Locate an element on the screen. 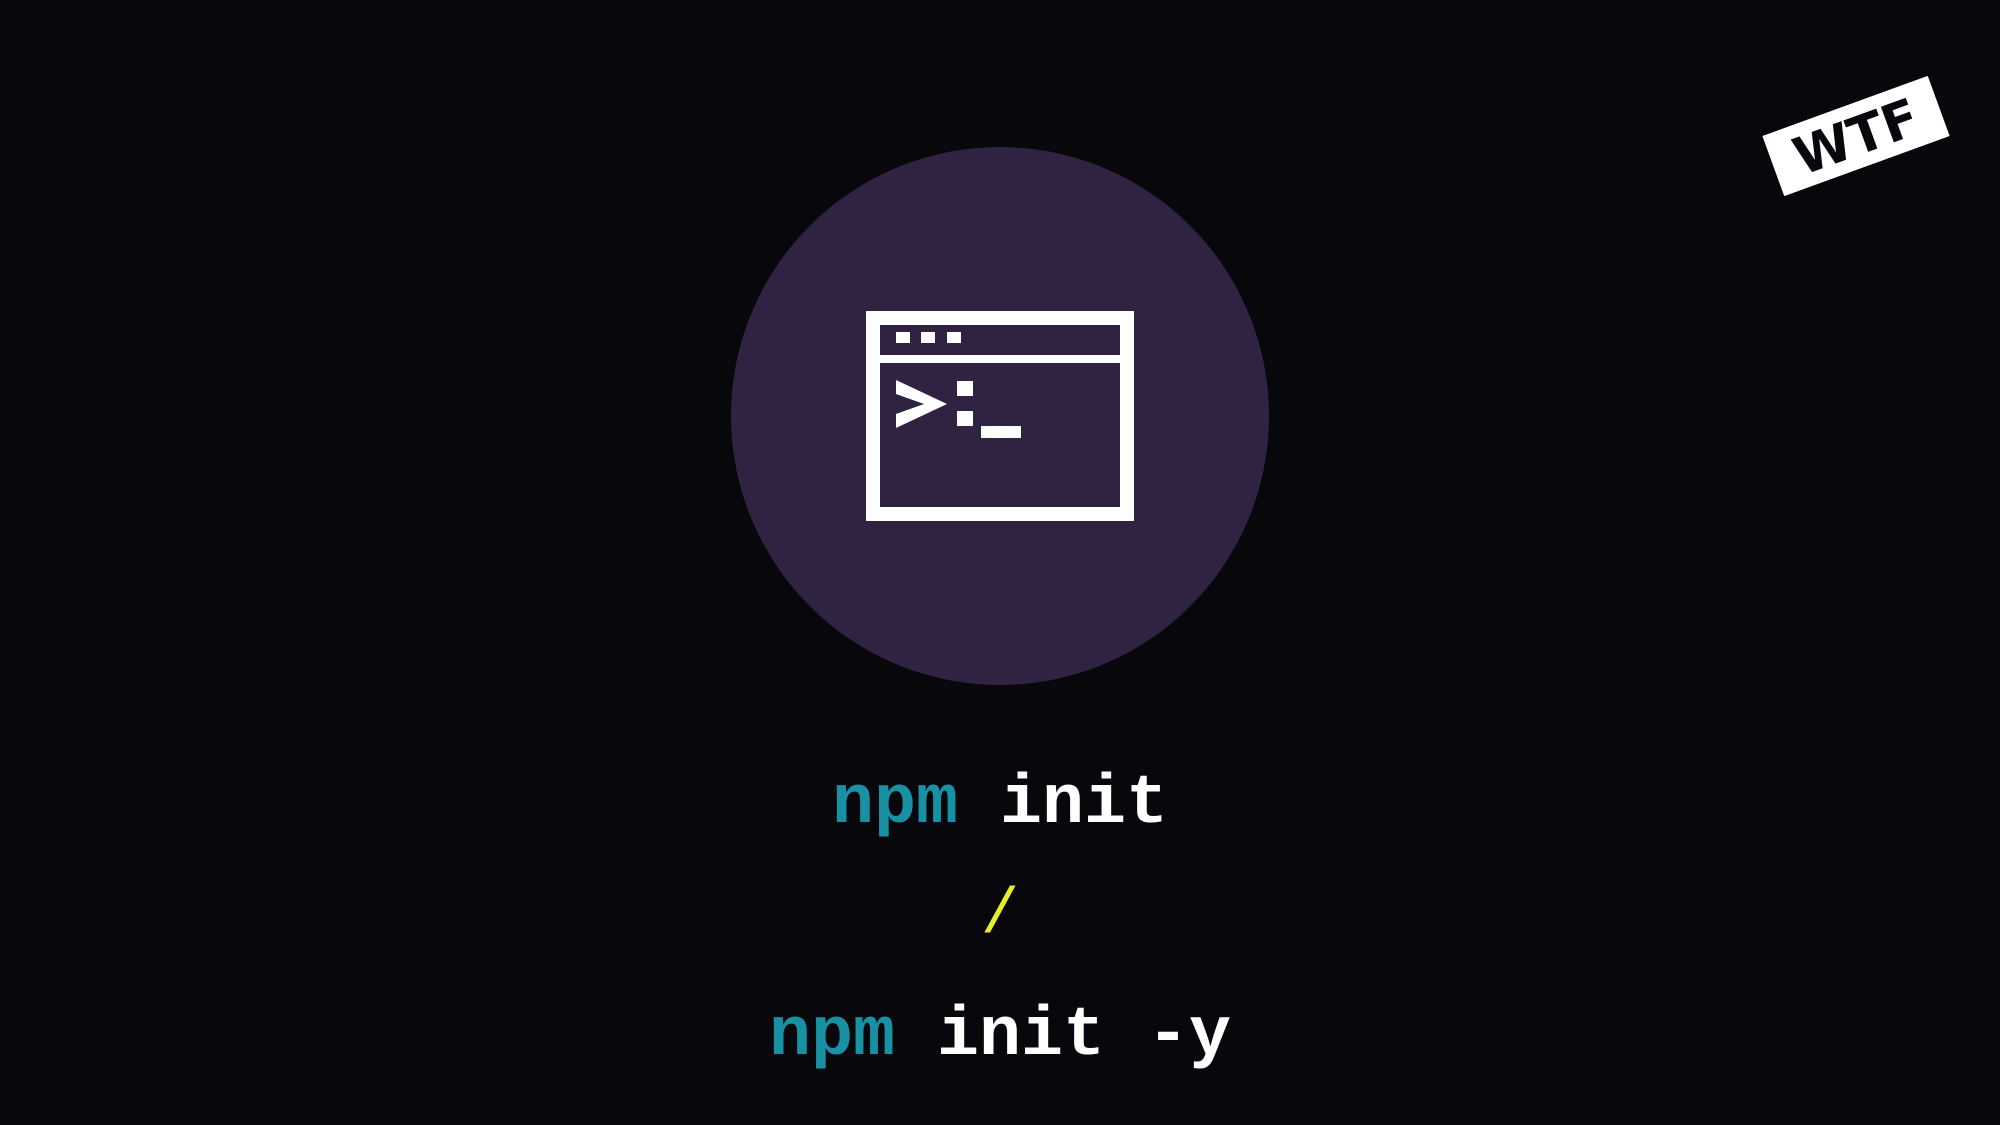 The width and height of the screenshot is (2000, 1125). command-args: init is located at coordinates (1084, 804).